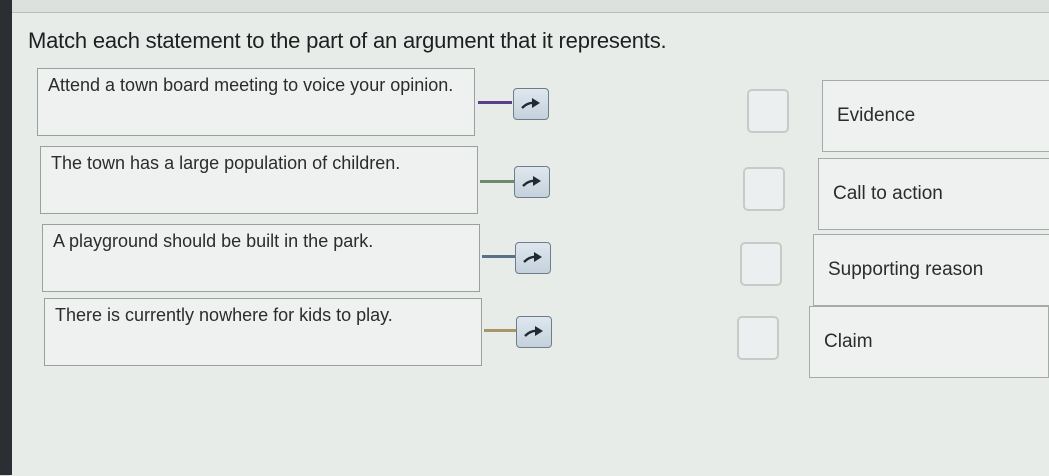 This screenshot has width=1049, height=476. Describe the element at coordinates (6, 237) in the screenshot. I see `screen-edge` at that location.